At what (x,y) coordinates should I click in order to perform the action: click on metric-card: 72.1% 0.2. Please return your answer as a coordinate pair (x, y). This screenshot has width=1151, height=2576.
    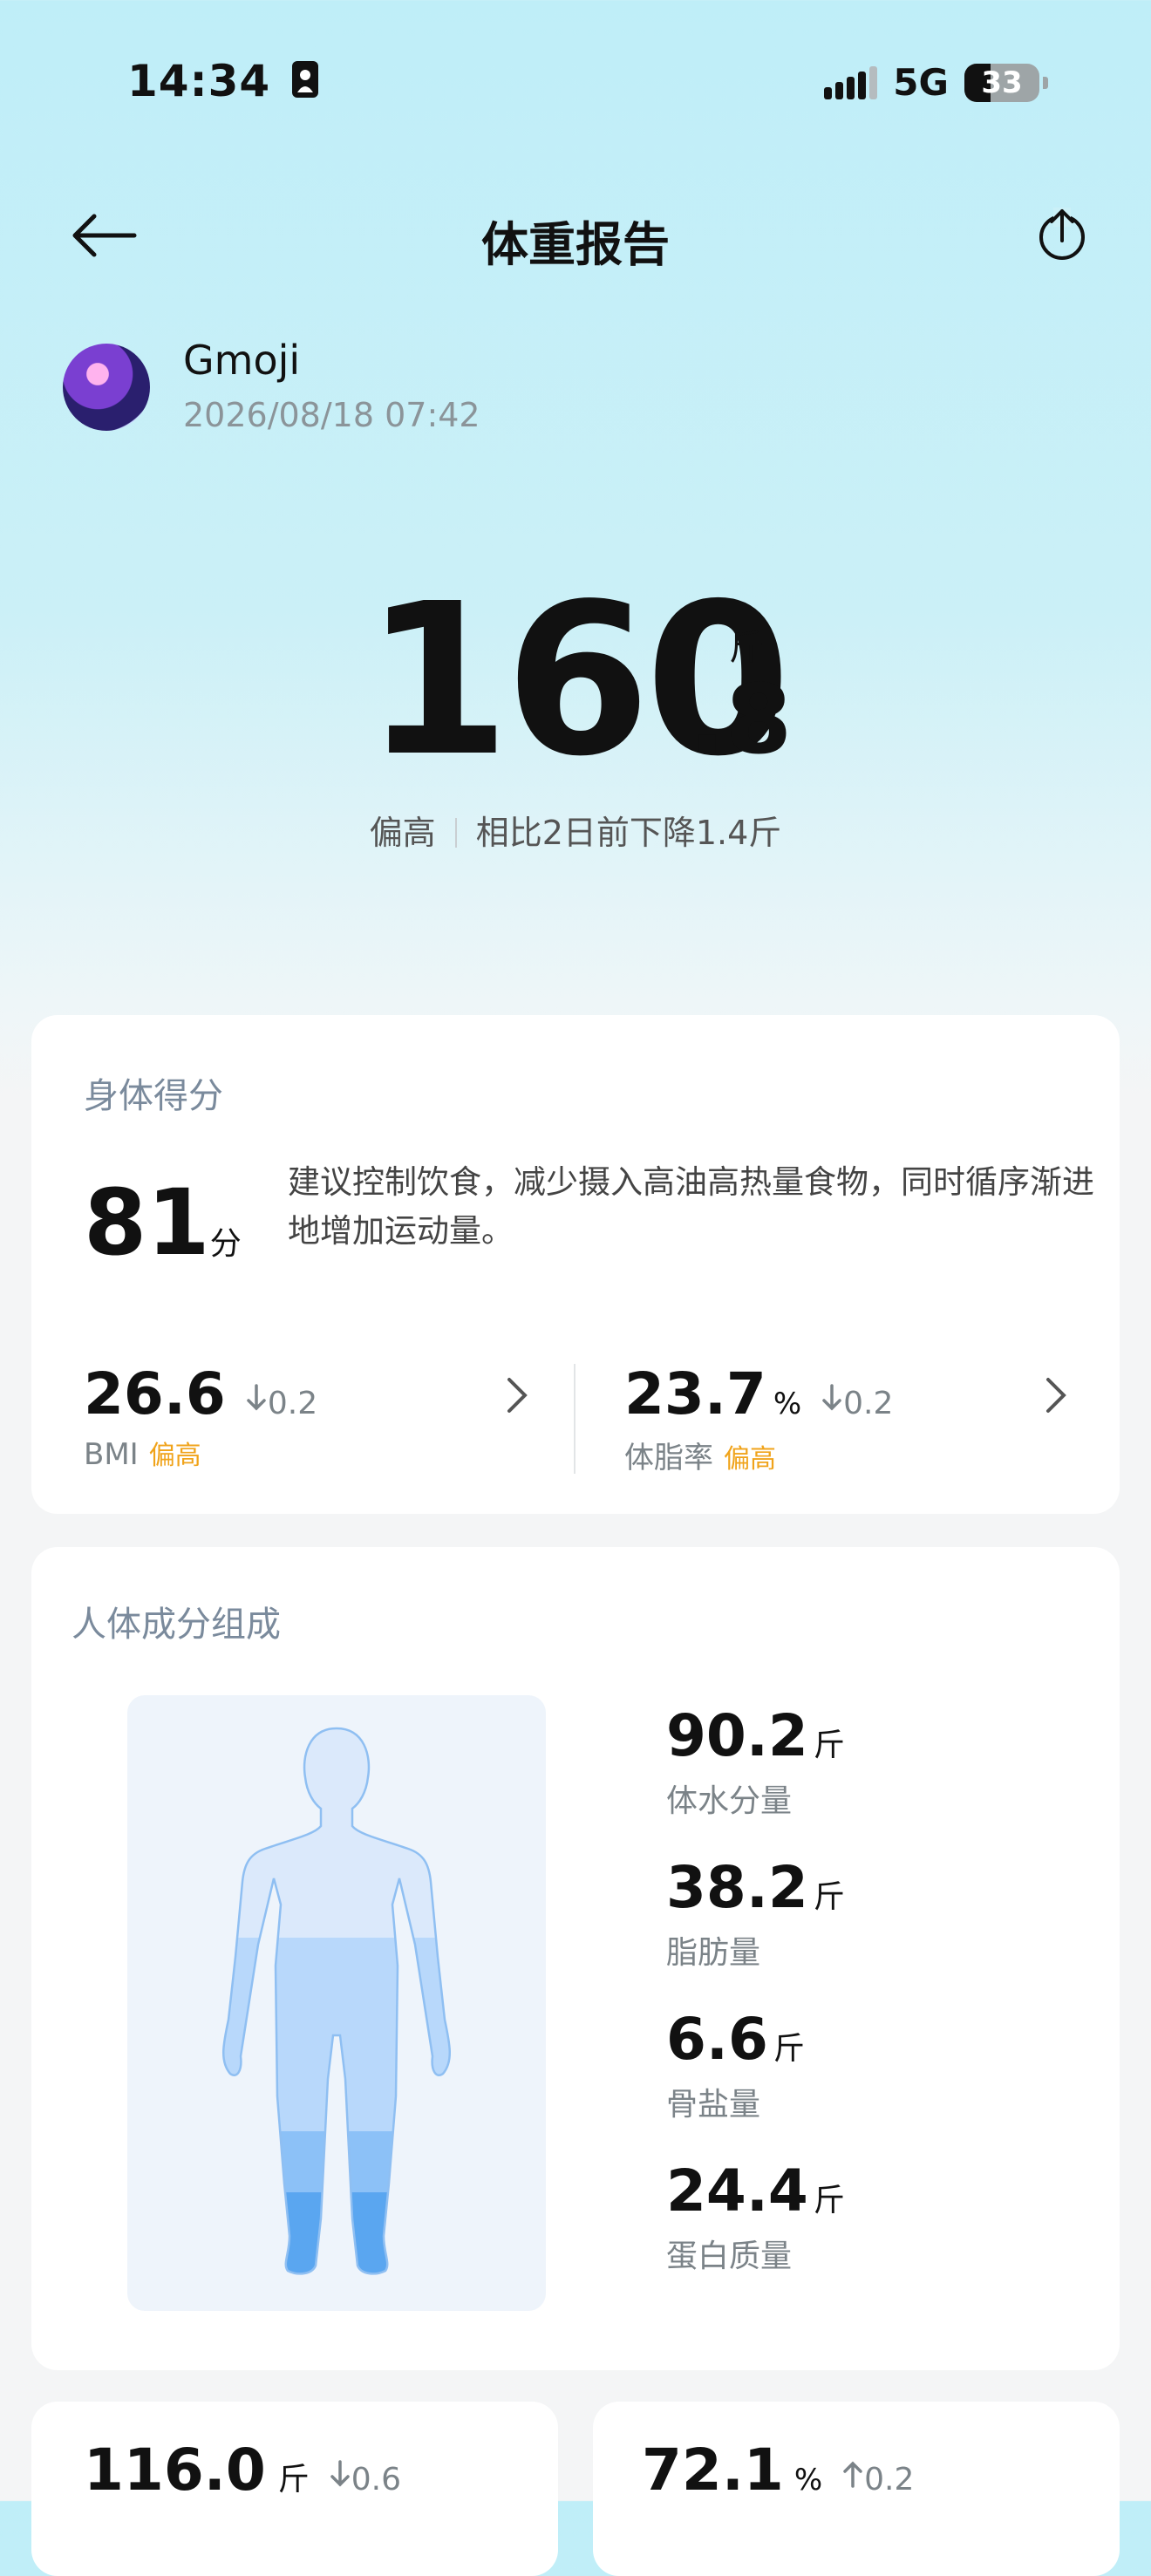
    Looking at the image, I should click on (856, 2489).